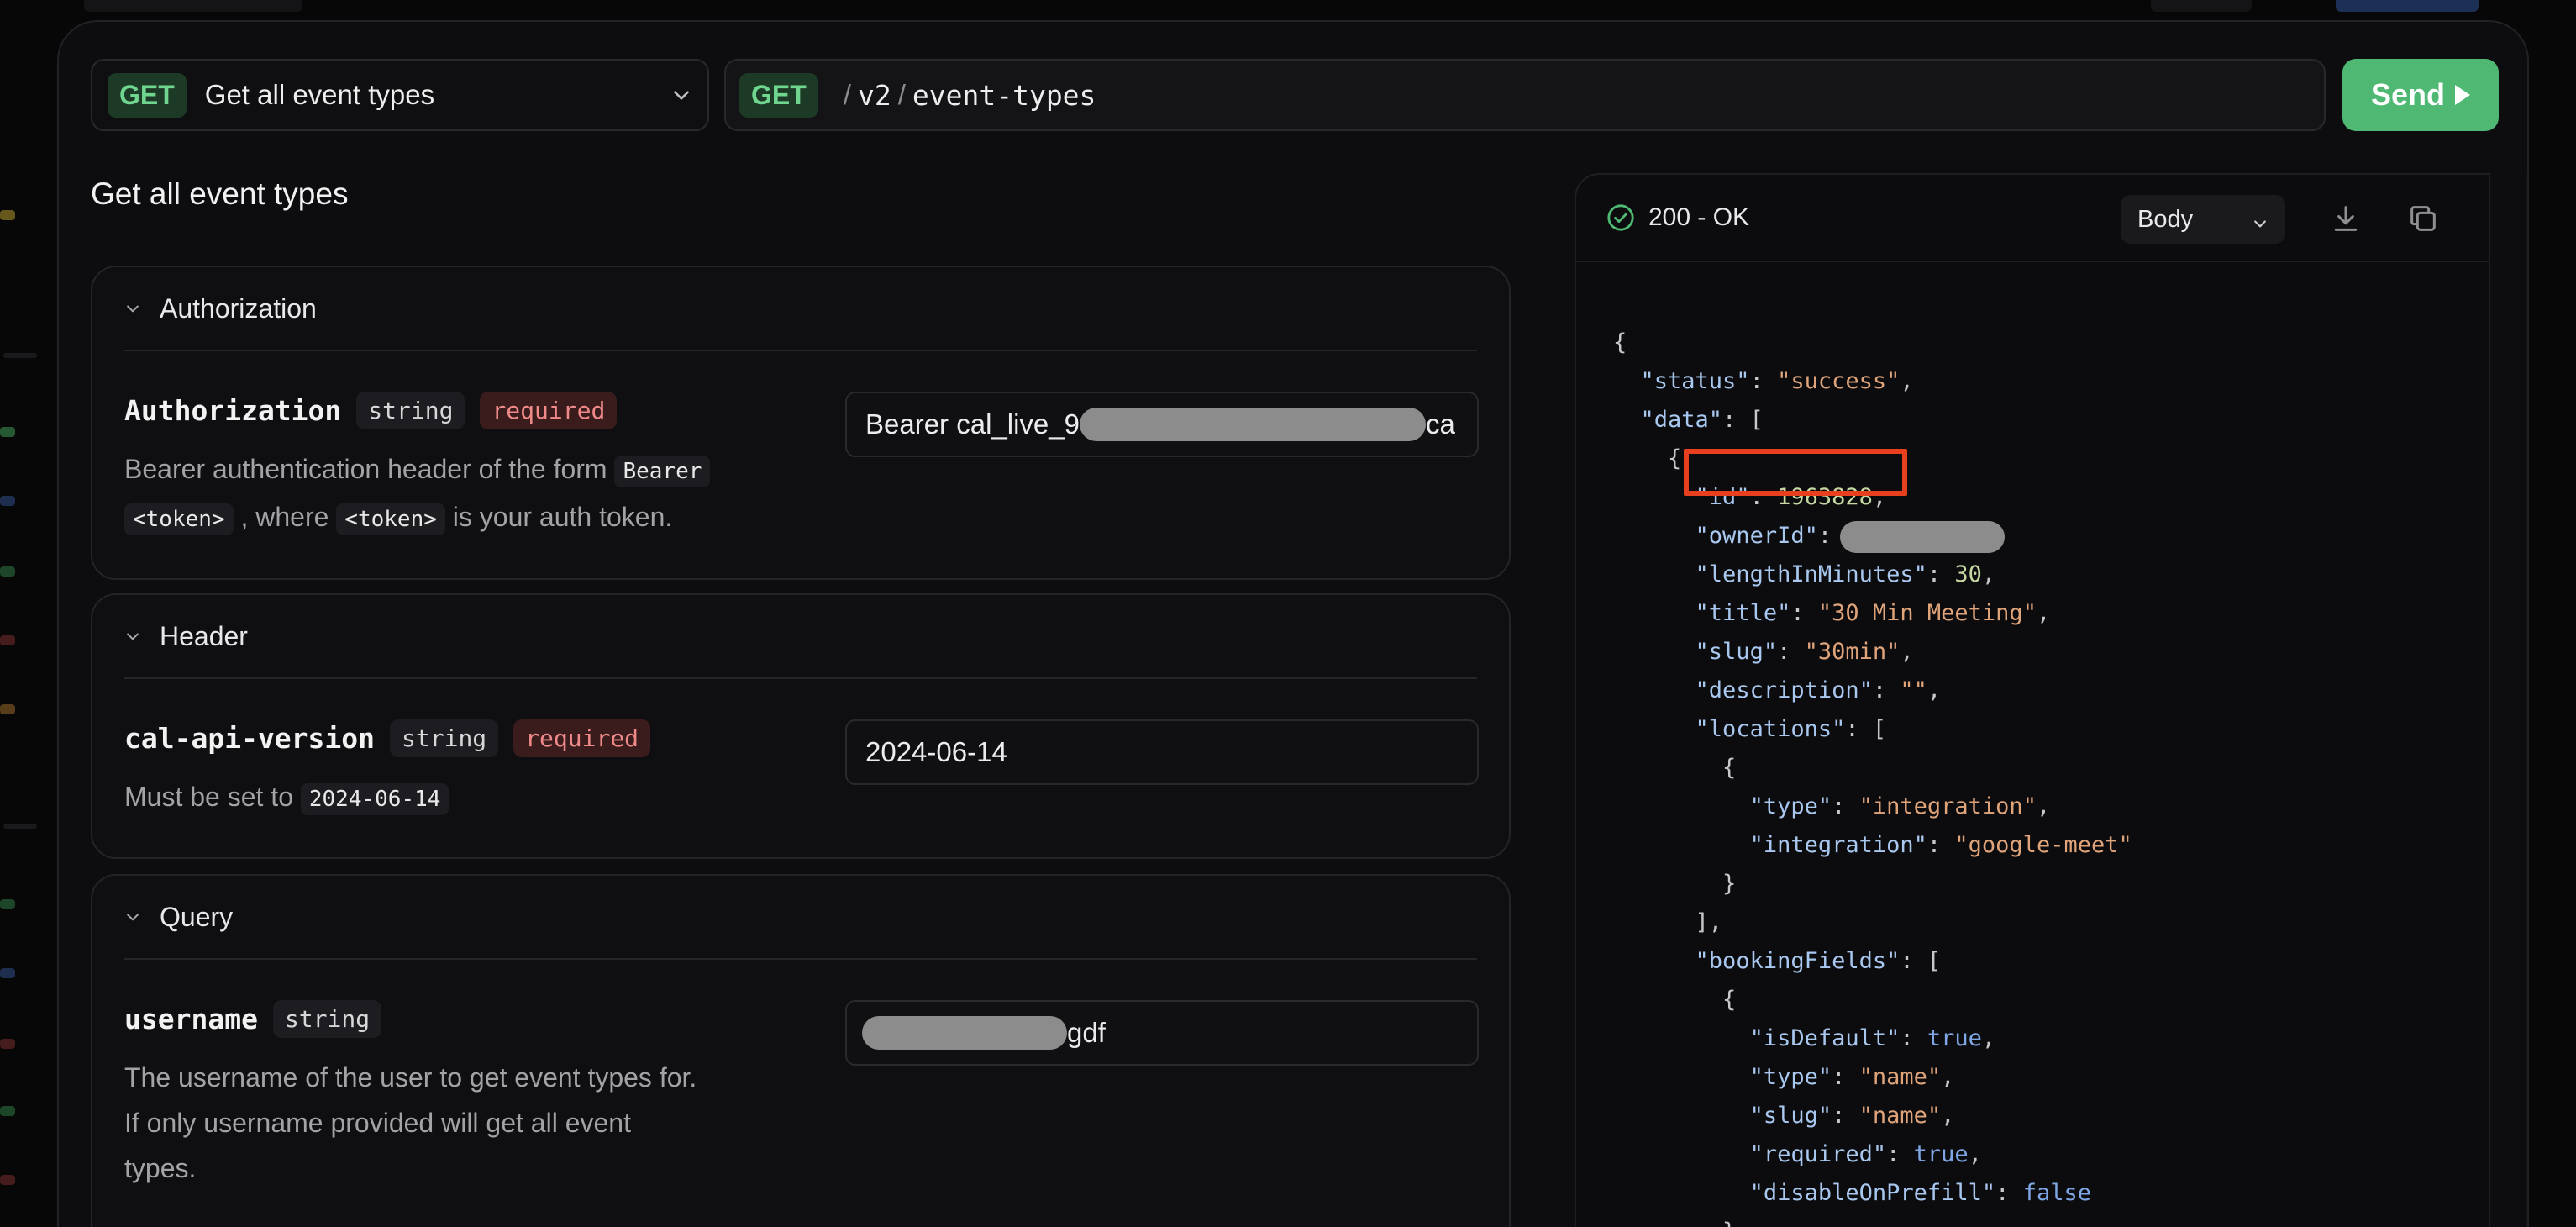 This screenshot has height=1227, width=2576. I want to click on input-value: gdf, so click(1086, 1032).